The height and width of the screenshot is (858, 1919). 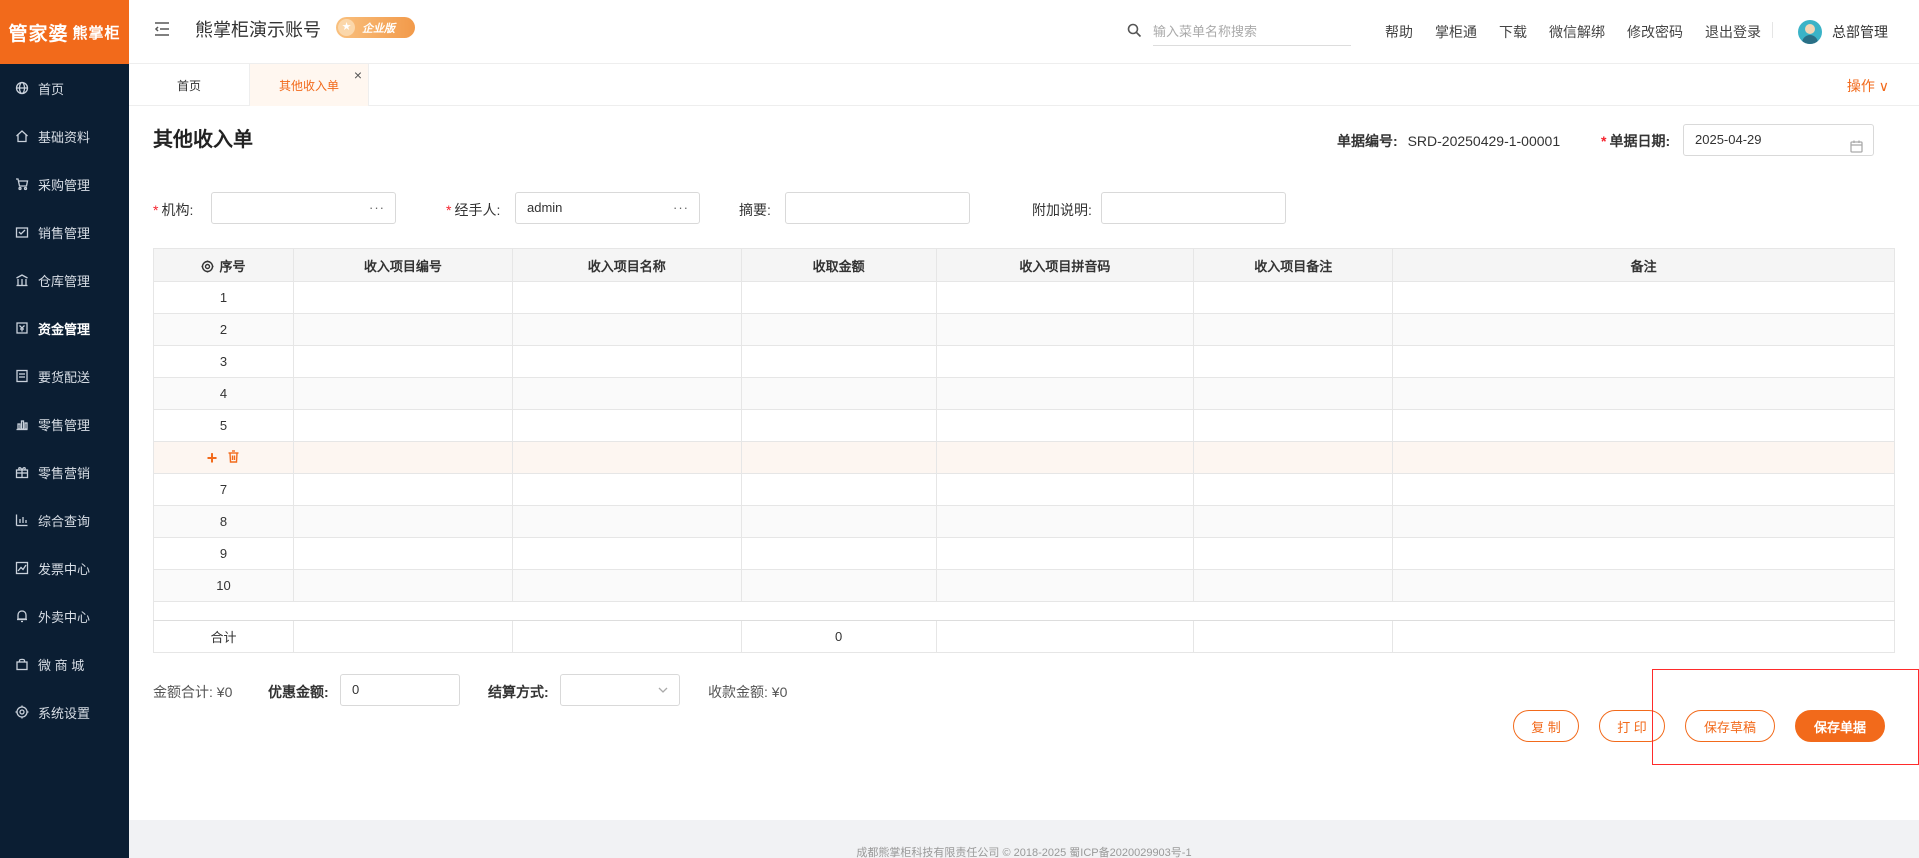 What do you see at coordinates (1868, 86) in the screenshot?
I see `operations-dropdown: 操作 ∨` at bounding box center [1868, 86].